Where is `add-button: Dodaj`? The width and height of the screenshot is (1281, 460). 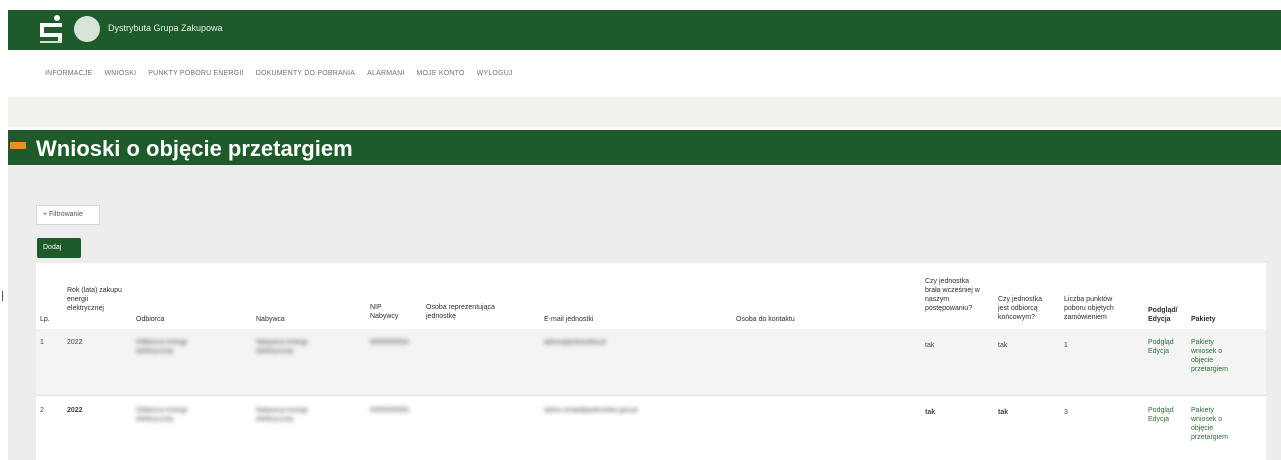 add-button: Dodaj is located at coordinates (59, 248).